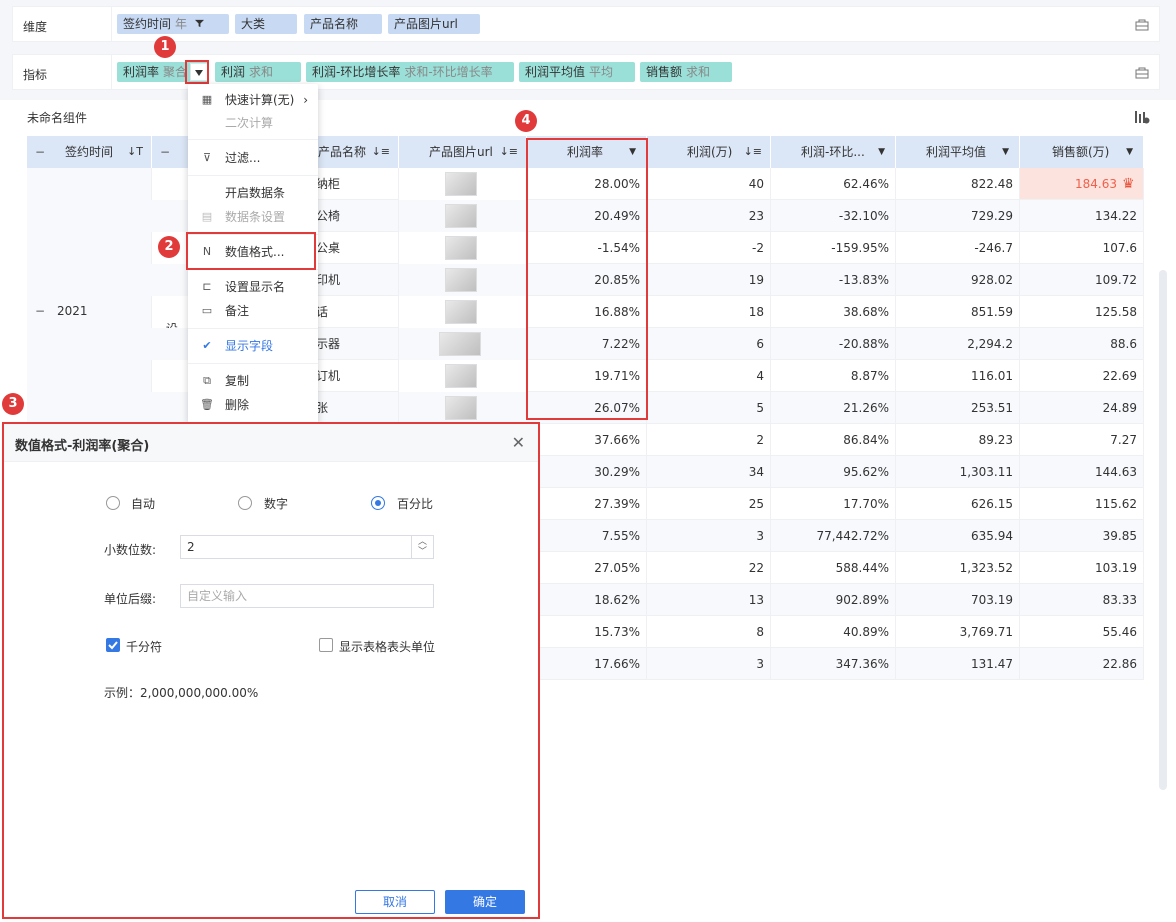  What do you see at coordinates (833, 216) in the screenshot?
I see `cell-mom: -32.10%` at bounding box center [833, 216].